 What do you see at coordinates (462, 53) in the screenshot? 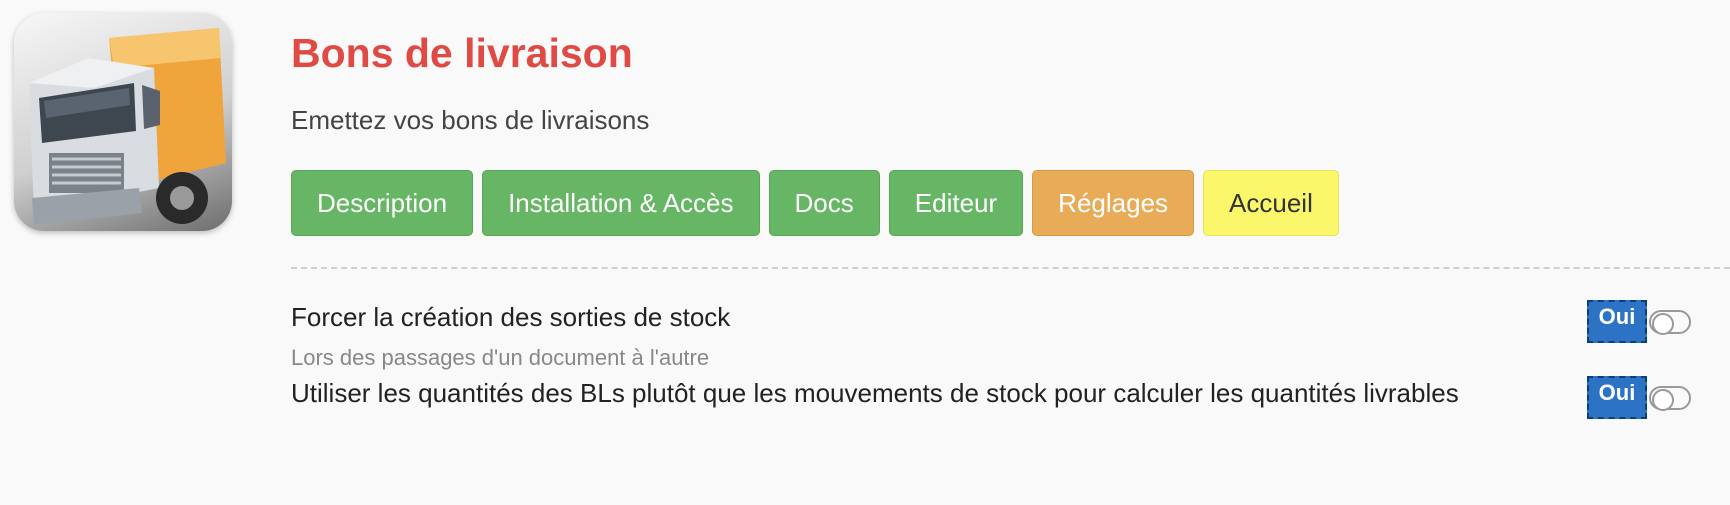
I see `page-title: Bons de livraison` at bounding box center [462, 53].